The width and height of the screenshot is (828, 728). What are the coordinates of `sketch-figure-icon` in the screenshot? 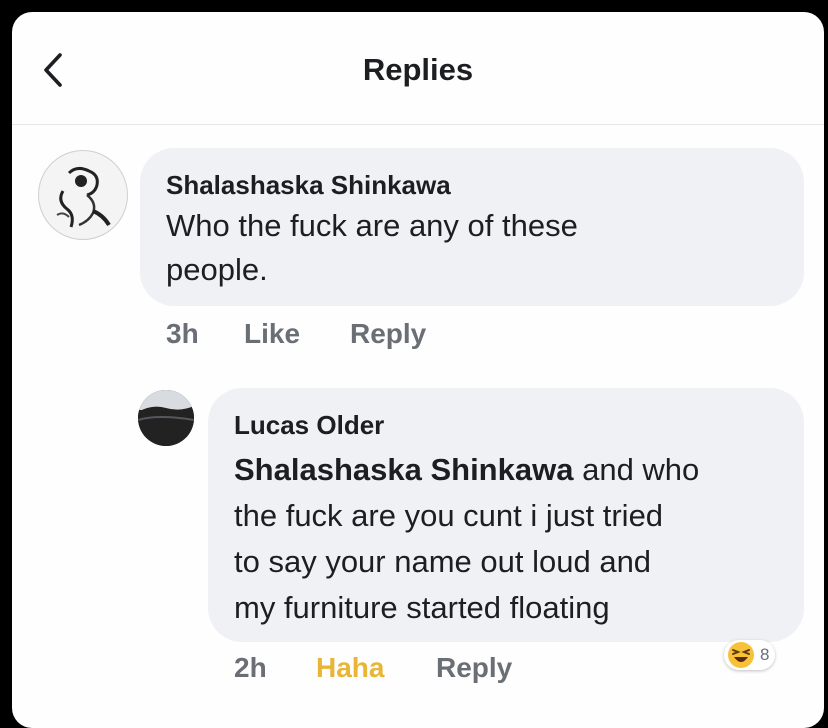 It's located at (83, 197).